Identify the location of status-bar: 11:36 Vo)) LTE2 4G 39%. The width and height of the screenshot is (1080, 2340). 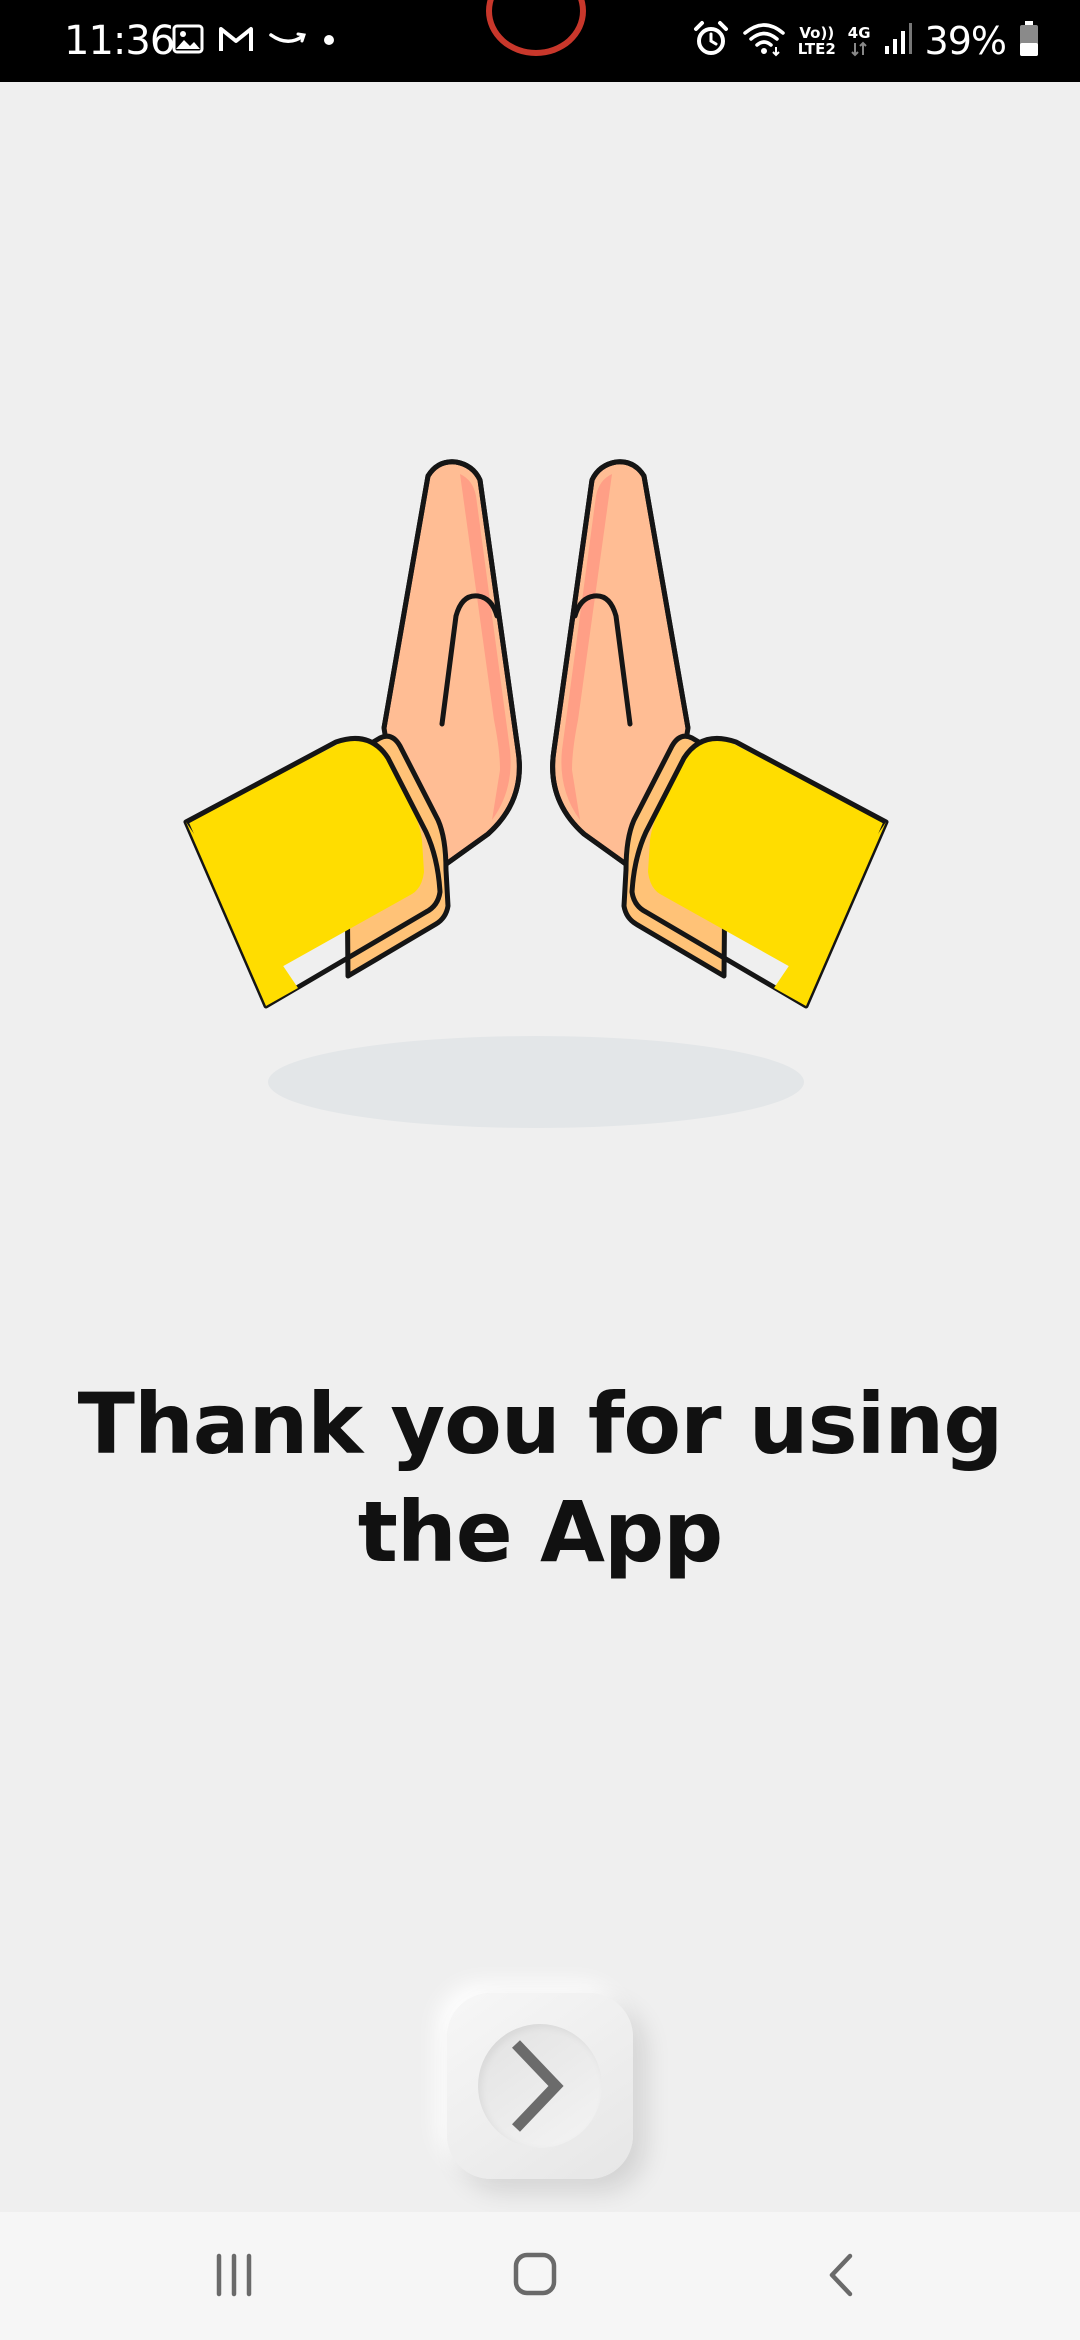
(540, 41).